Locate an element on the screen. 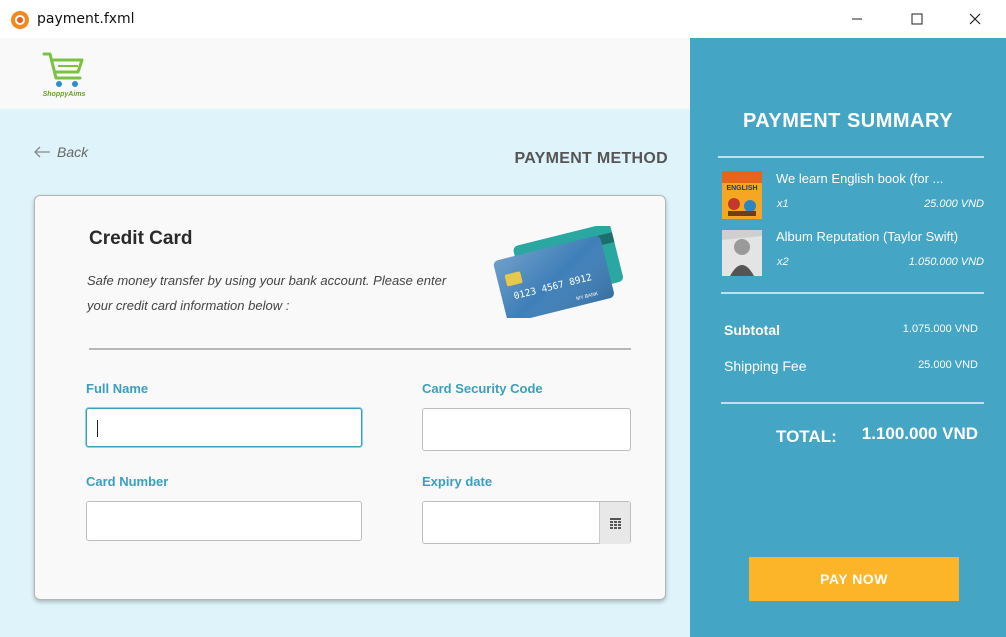  book-thumbnail: ENGLISH is located at coordinates (742, 195).